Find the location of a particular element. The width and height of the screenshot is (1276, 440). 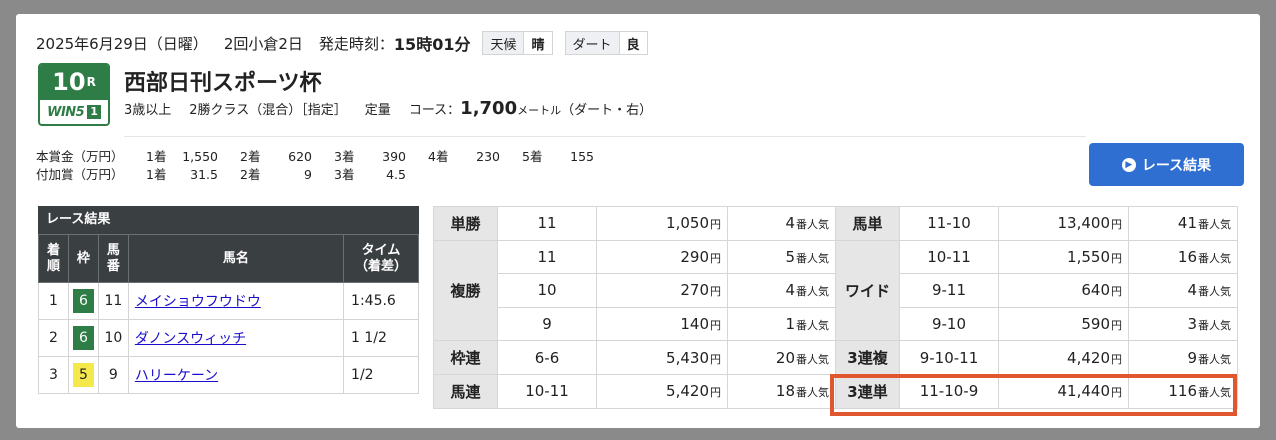

weather-value: 晴 is located at coordinates (537, 43).